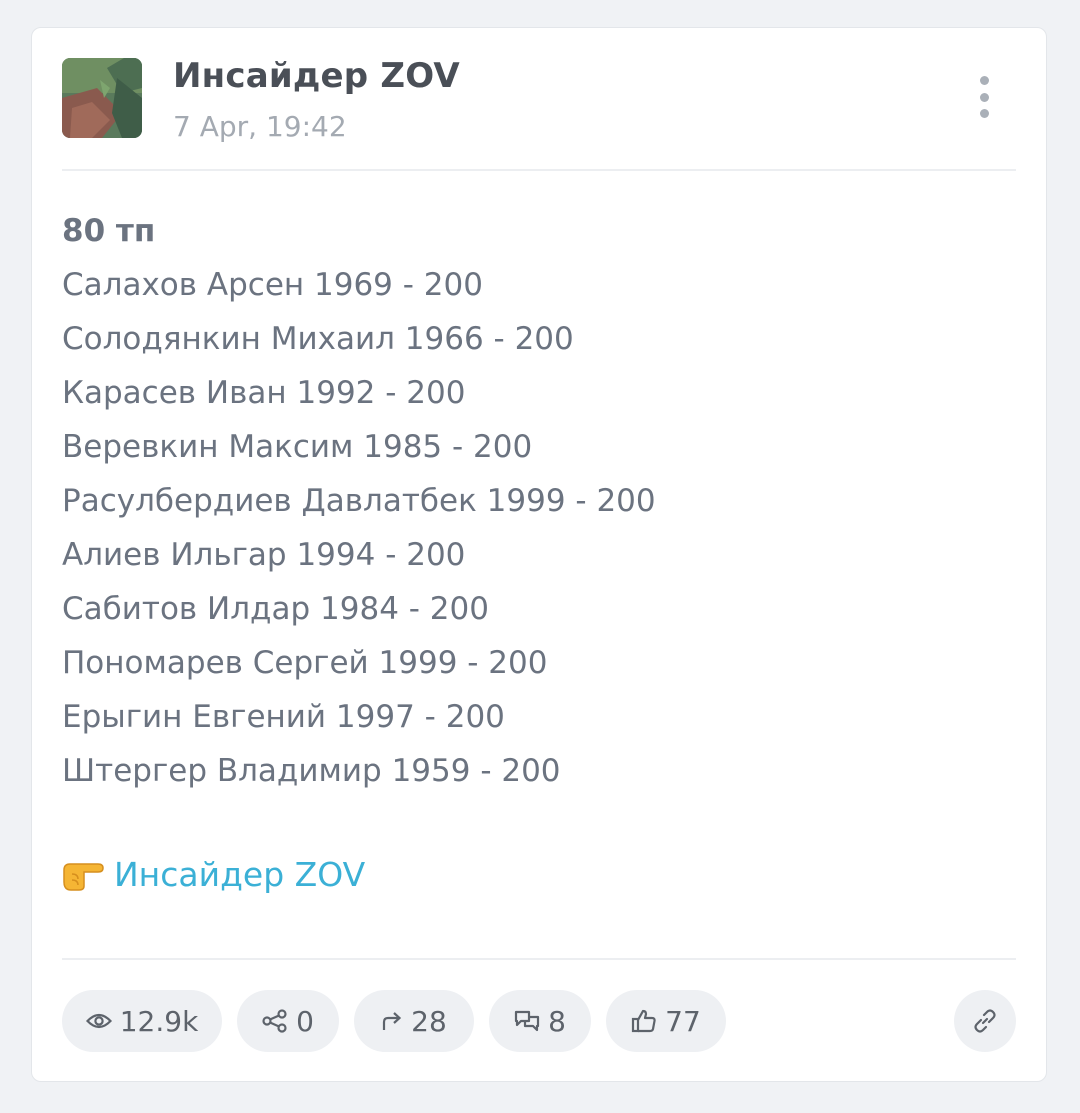 Image resolution: width=1080 pixels, height=1113 pixels. What do you see at coordinates (305, 663) in the screenshot?
I see `post-line: Пономарев Сергей 1999 - 200` at bounding box center [305, 663].